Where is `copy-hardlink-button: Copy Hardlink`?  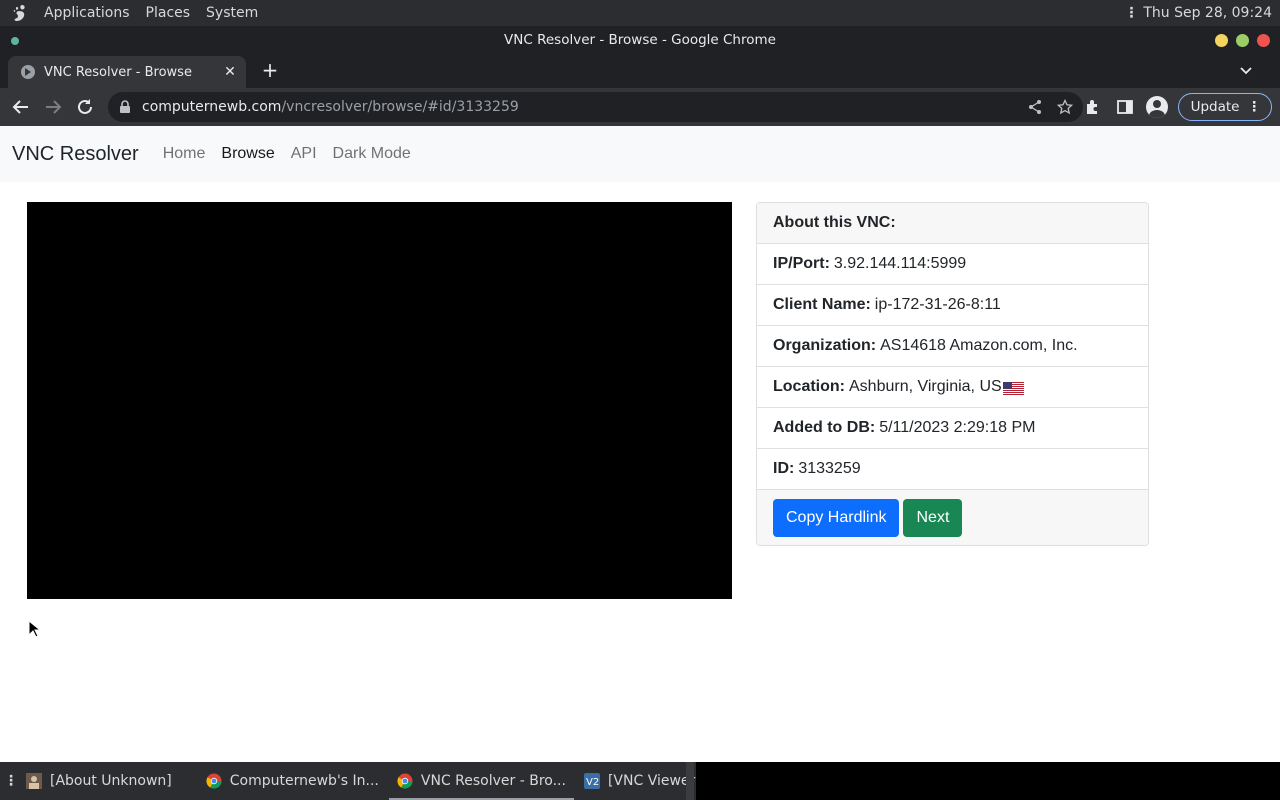
copy-hardlink-button: Copy Hardlink is located at coordinates (836, 517).